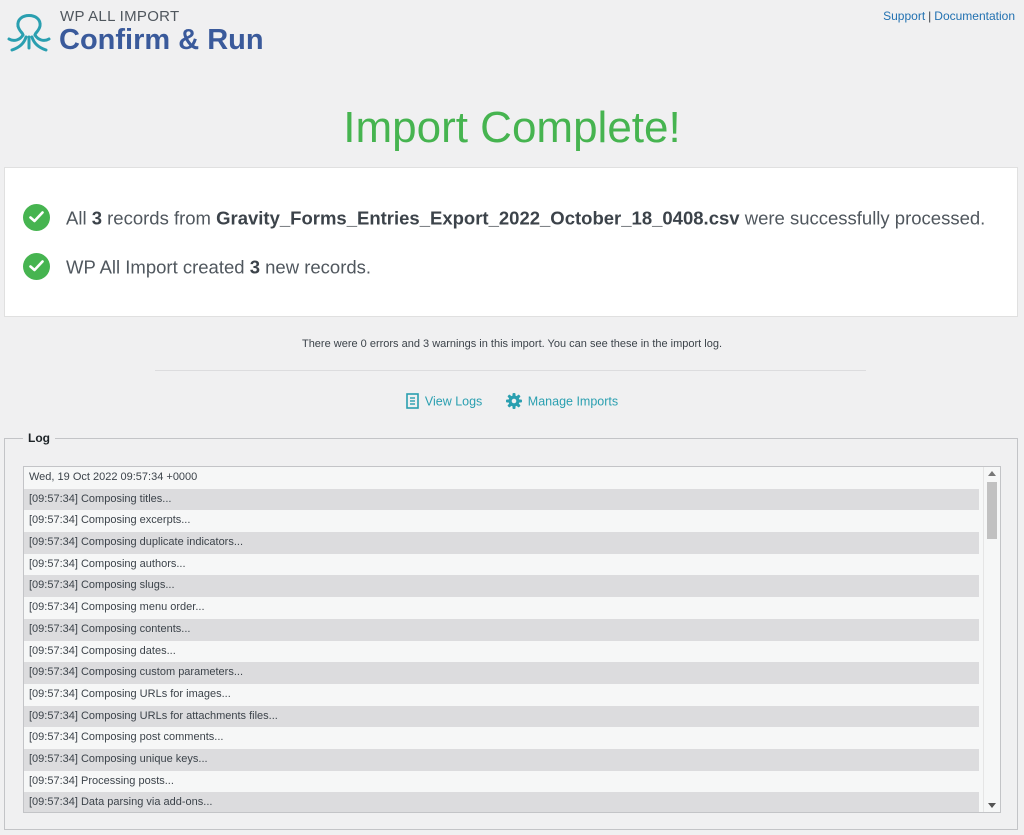  Describe the element at coordinates (412, 401) in the screenshot. I see `document-icon` at that location.